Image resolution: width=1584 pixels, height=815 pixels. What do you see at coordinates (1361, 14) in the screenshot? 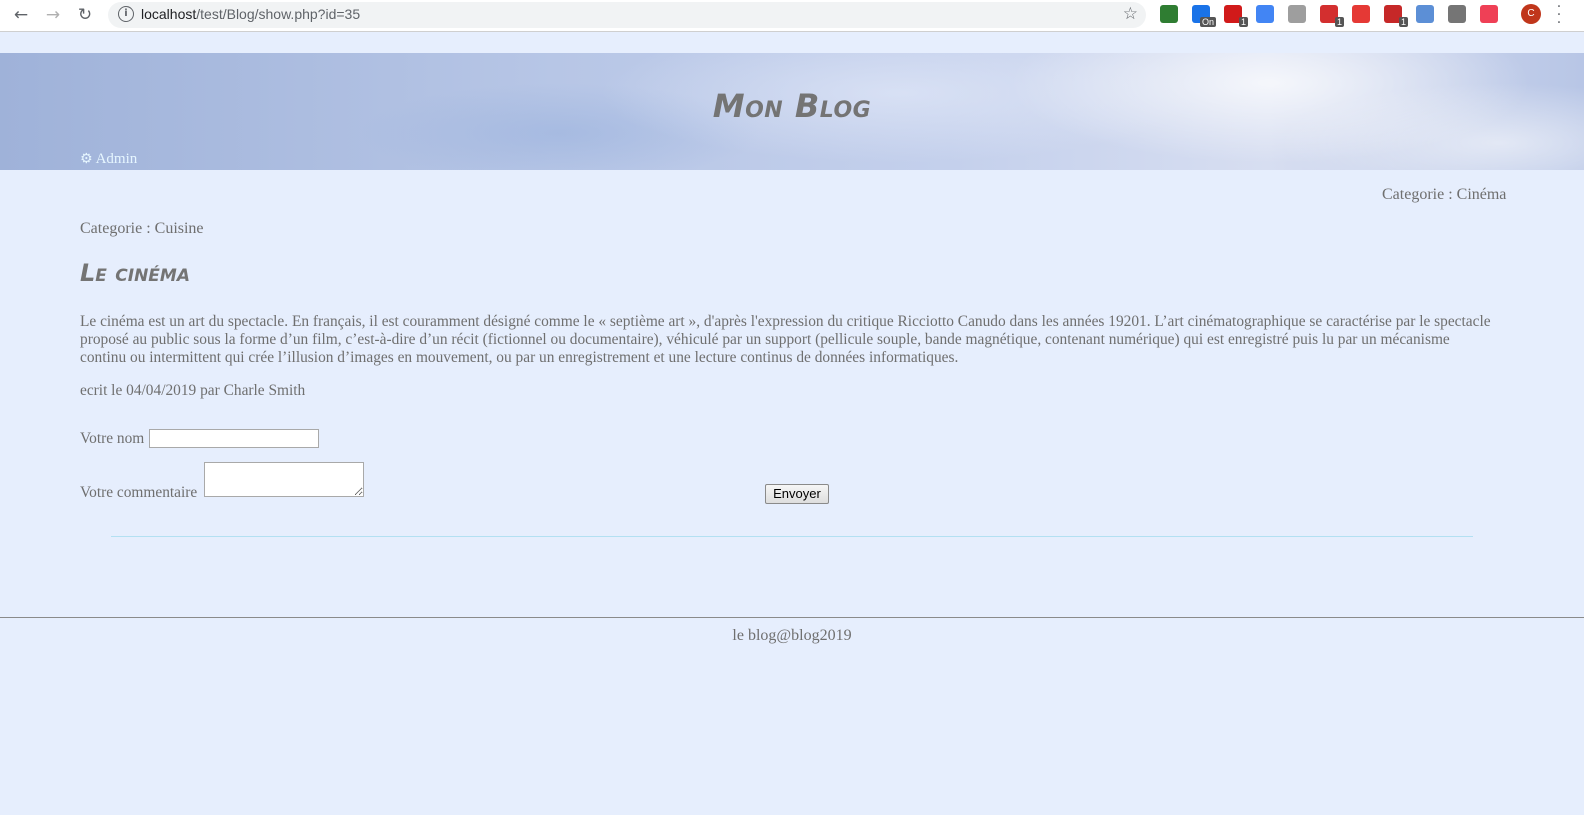
I see `red-circle-extension-icon` at bounding box center [1361, 14].